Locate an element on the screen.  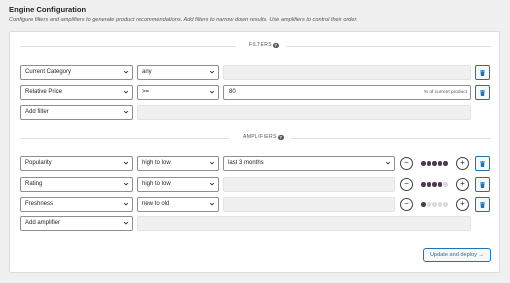
filter-operator-select: any is located at coordinates (178, 72).